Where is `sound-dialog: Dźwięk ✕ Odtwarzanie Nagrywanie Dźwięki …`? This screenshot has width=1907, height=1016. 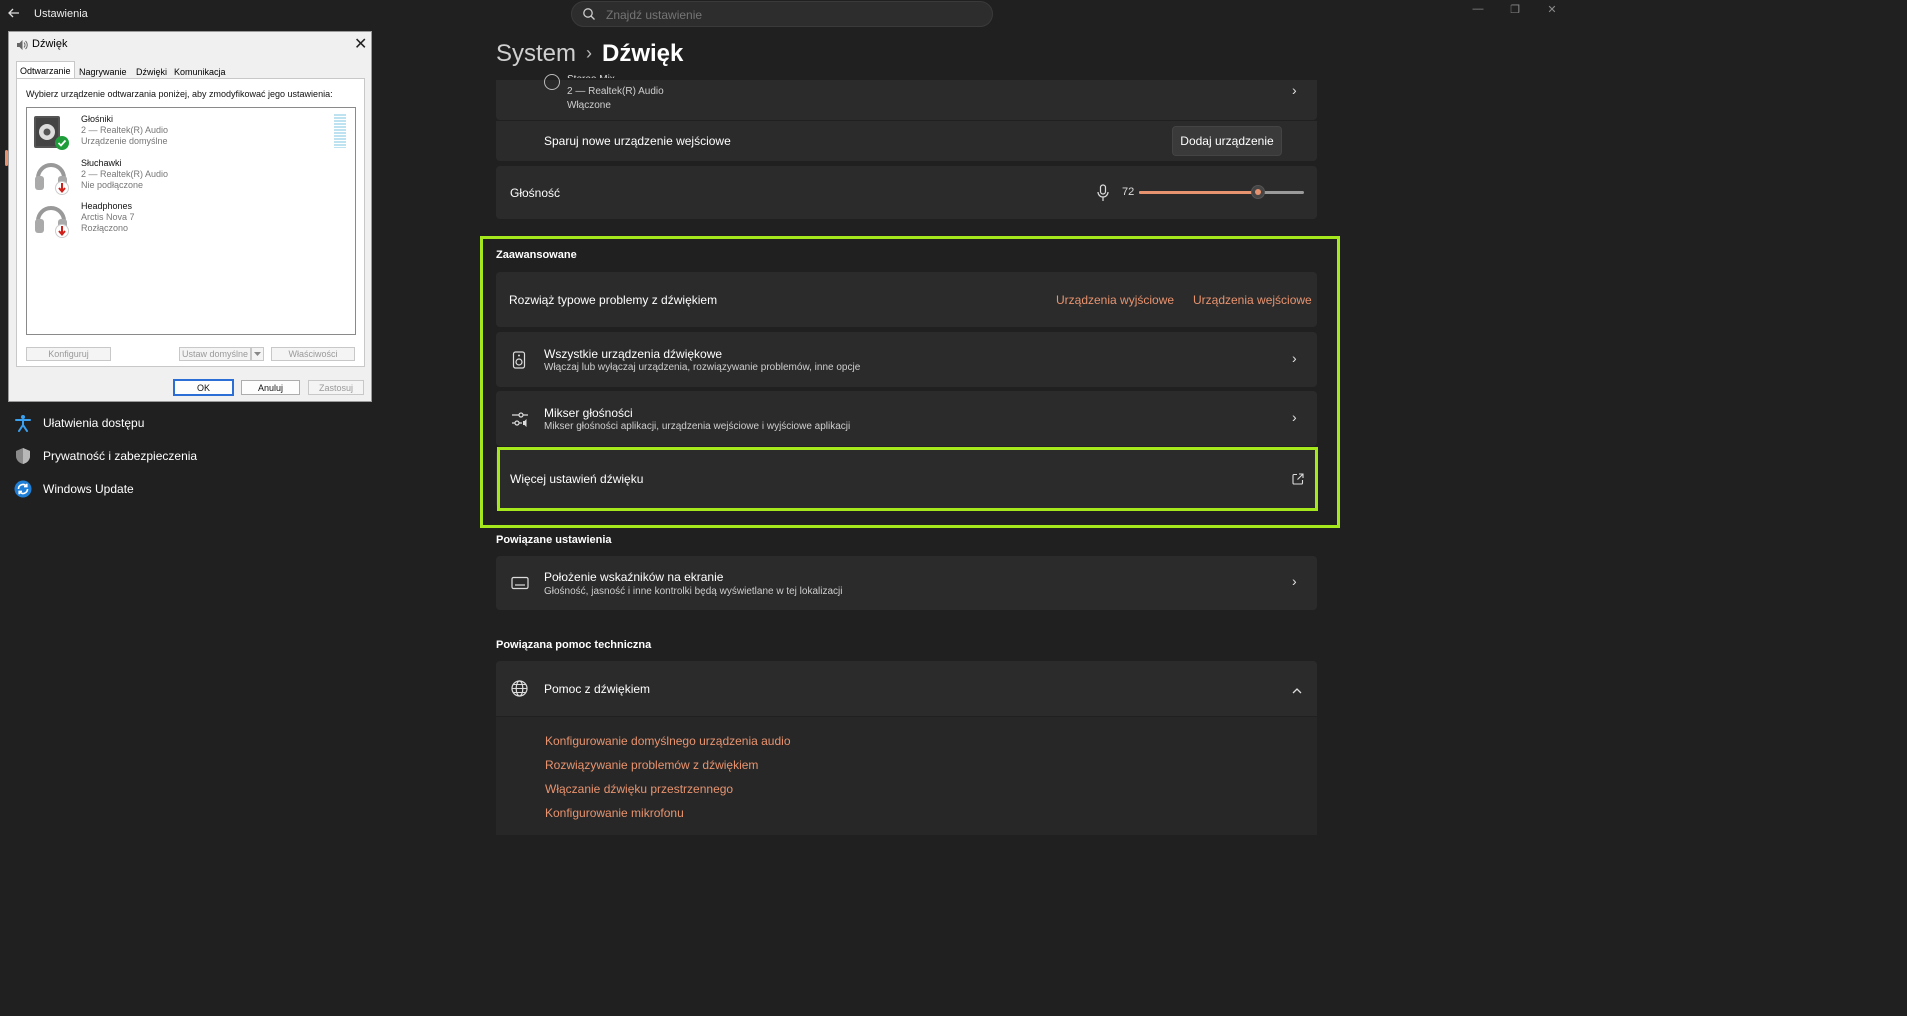
sound-dialog: Dźwięk ✕ Odtwarzanie Nagrywanie Dźwięki … is located at coordinates (190, 216).